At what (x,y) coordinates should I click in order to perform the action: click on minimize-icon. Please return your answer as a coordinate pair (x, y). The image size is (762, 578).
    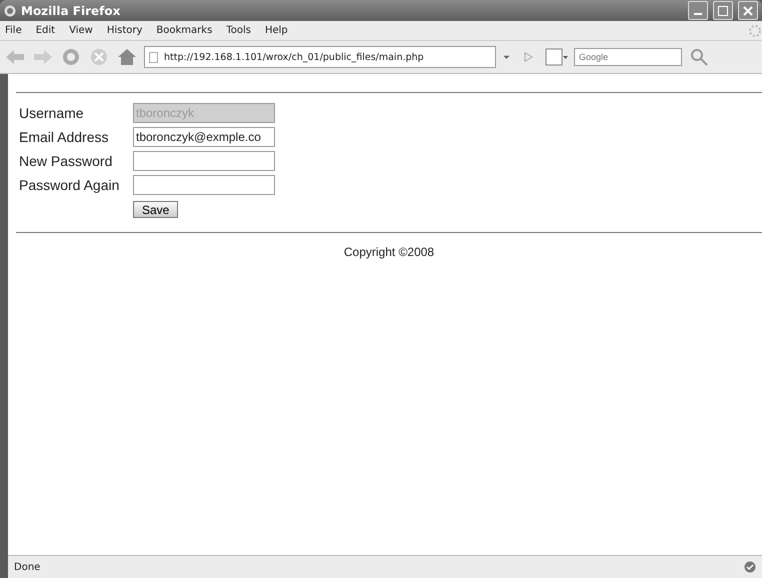
    Looking at the image, I should click on (698, 13).